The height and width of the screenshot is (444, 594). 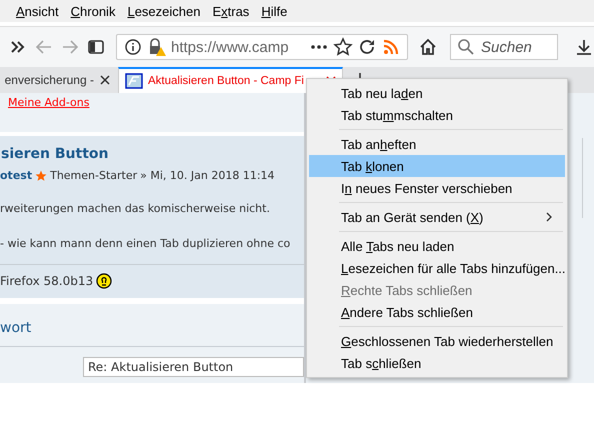 I want to click on context-menu-item: Alle Tabs neu laden, so click(x=437, y=246).